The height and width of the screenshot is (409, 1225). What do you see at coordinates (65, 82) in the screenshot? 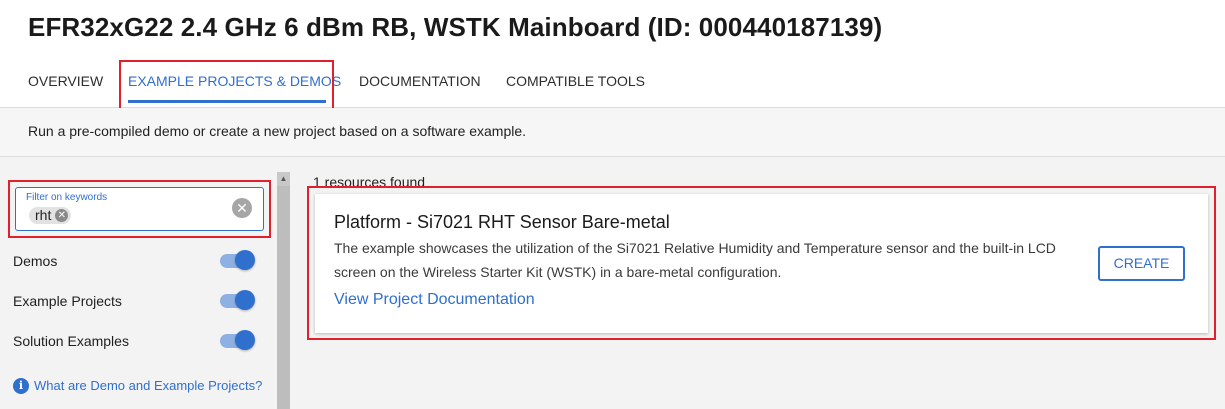
I see `tab-overview: OVERVIEW` at bounding box center [65, 82].